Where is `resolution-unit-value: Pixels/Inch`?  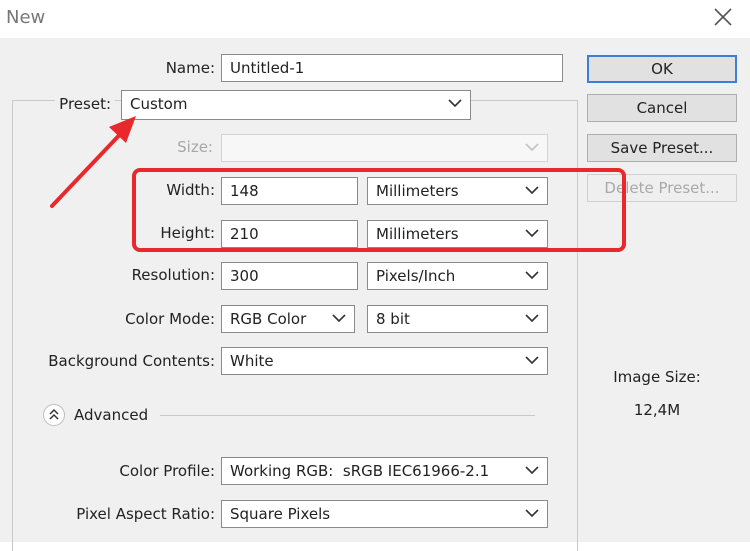 resolution-unit-value: Pixels/Inch is located at coordinates (416, 276).